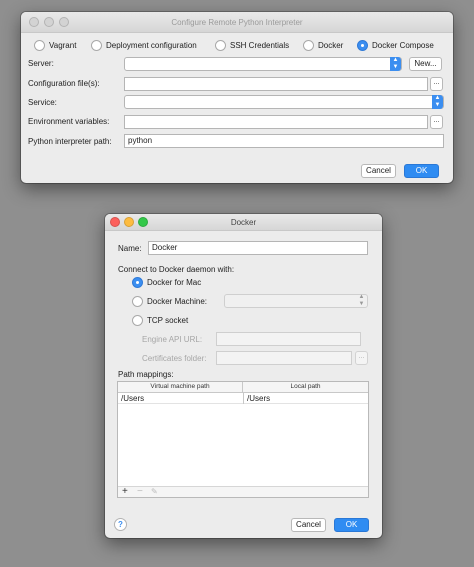 Image resolution: width=474 pixels, height=567 pixels. I want to click on dialog-cancel-button: Cancel, so click(308, 525).